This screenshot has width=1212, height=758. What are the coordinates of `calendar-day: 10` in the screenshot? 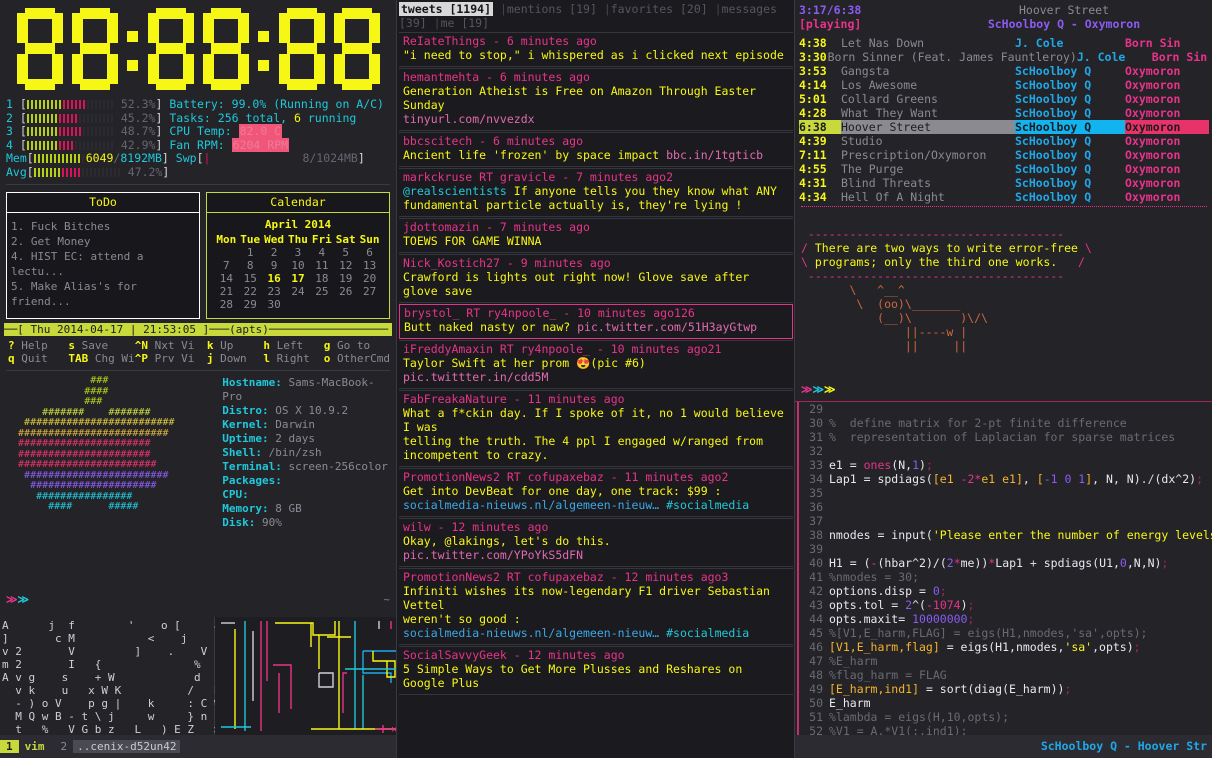 It's located at (298, 265).